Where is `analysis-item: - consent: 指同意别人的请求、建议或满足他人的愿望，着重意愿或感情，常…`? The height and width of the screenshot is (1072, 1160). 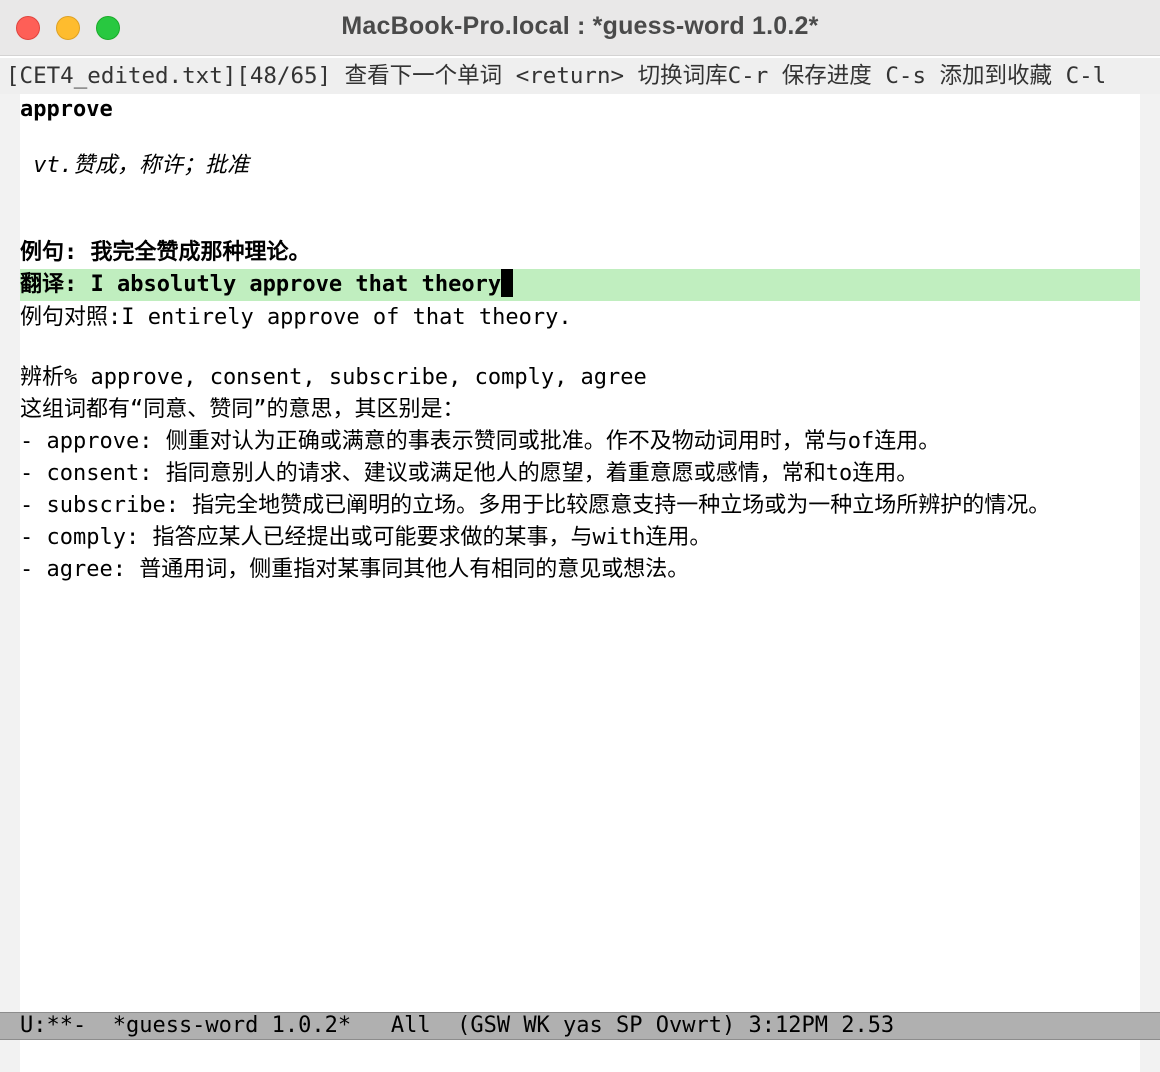
analysis-item: - consent: 指同意别人的请求、建议或满足他人的愿望，着重意愿或感情，常… is located at coordinates (469, 473).